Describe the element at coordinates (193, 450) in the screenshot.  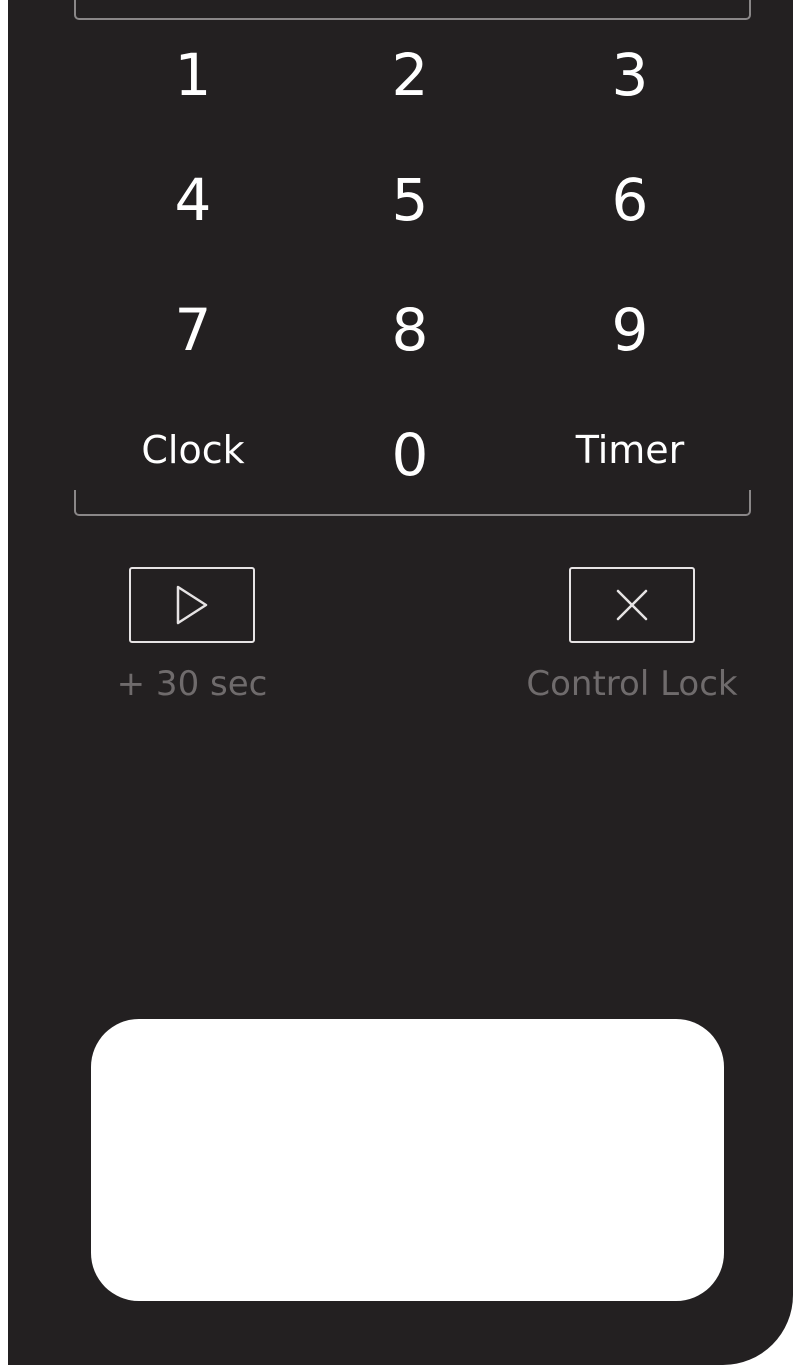
I see `clock-button: Clock` at that location.